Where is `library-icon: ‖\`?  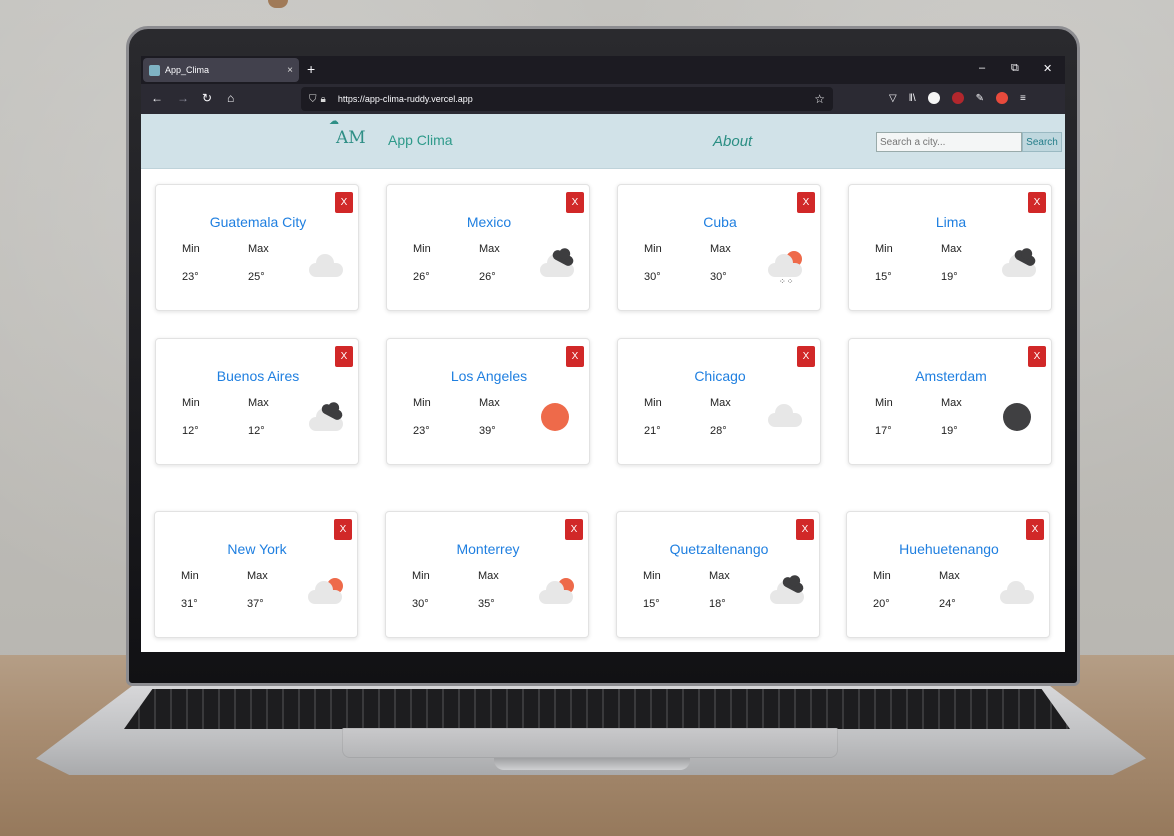 library-icon: ‖\ is located at coordinates (912, 98).